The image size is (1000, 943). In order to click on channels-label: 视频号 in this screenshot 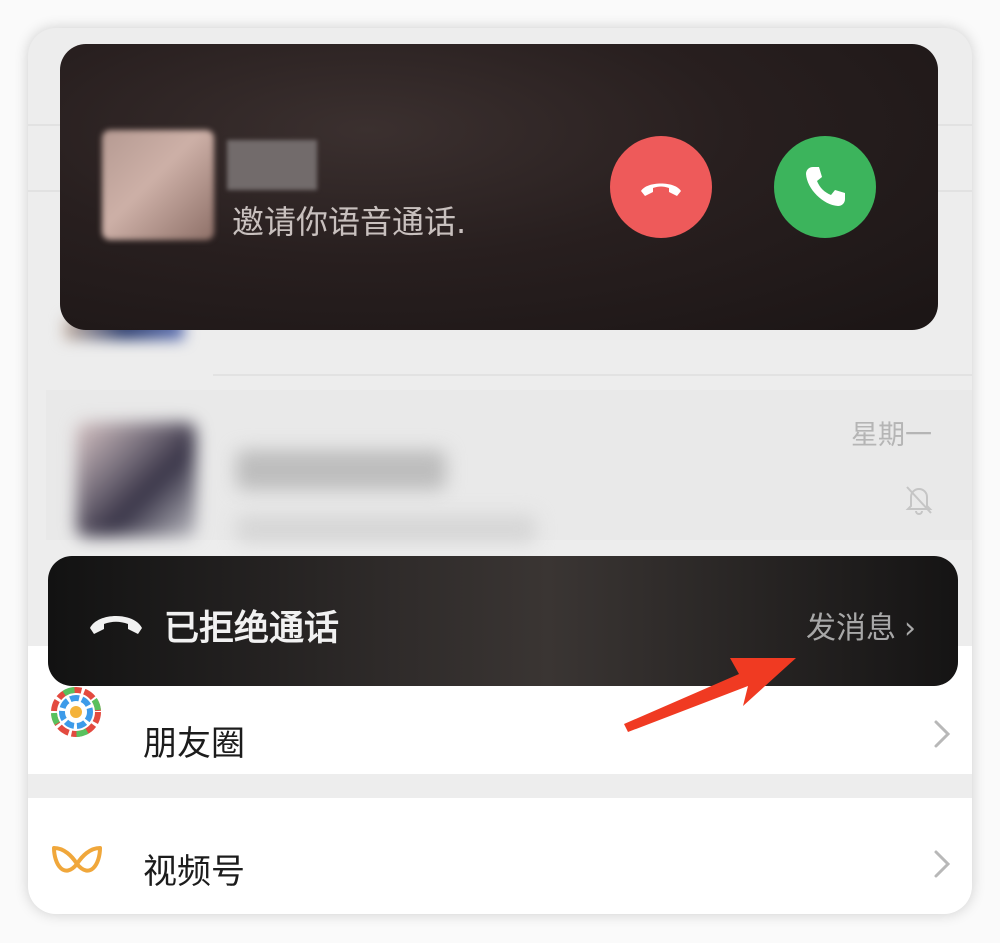, I will do `click(194, 872)`.